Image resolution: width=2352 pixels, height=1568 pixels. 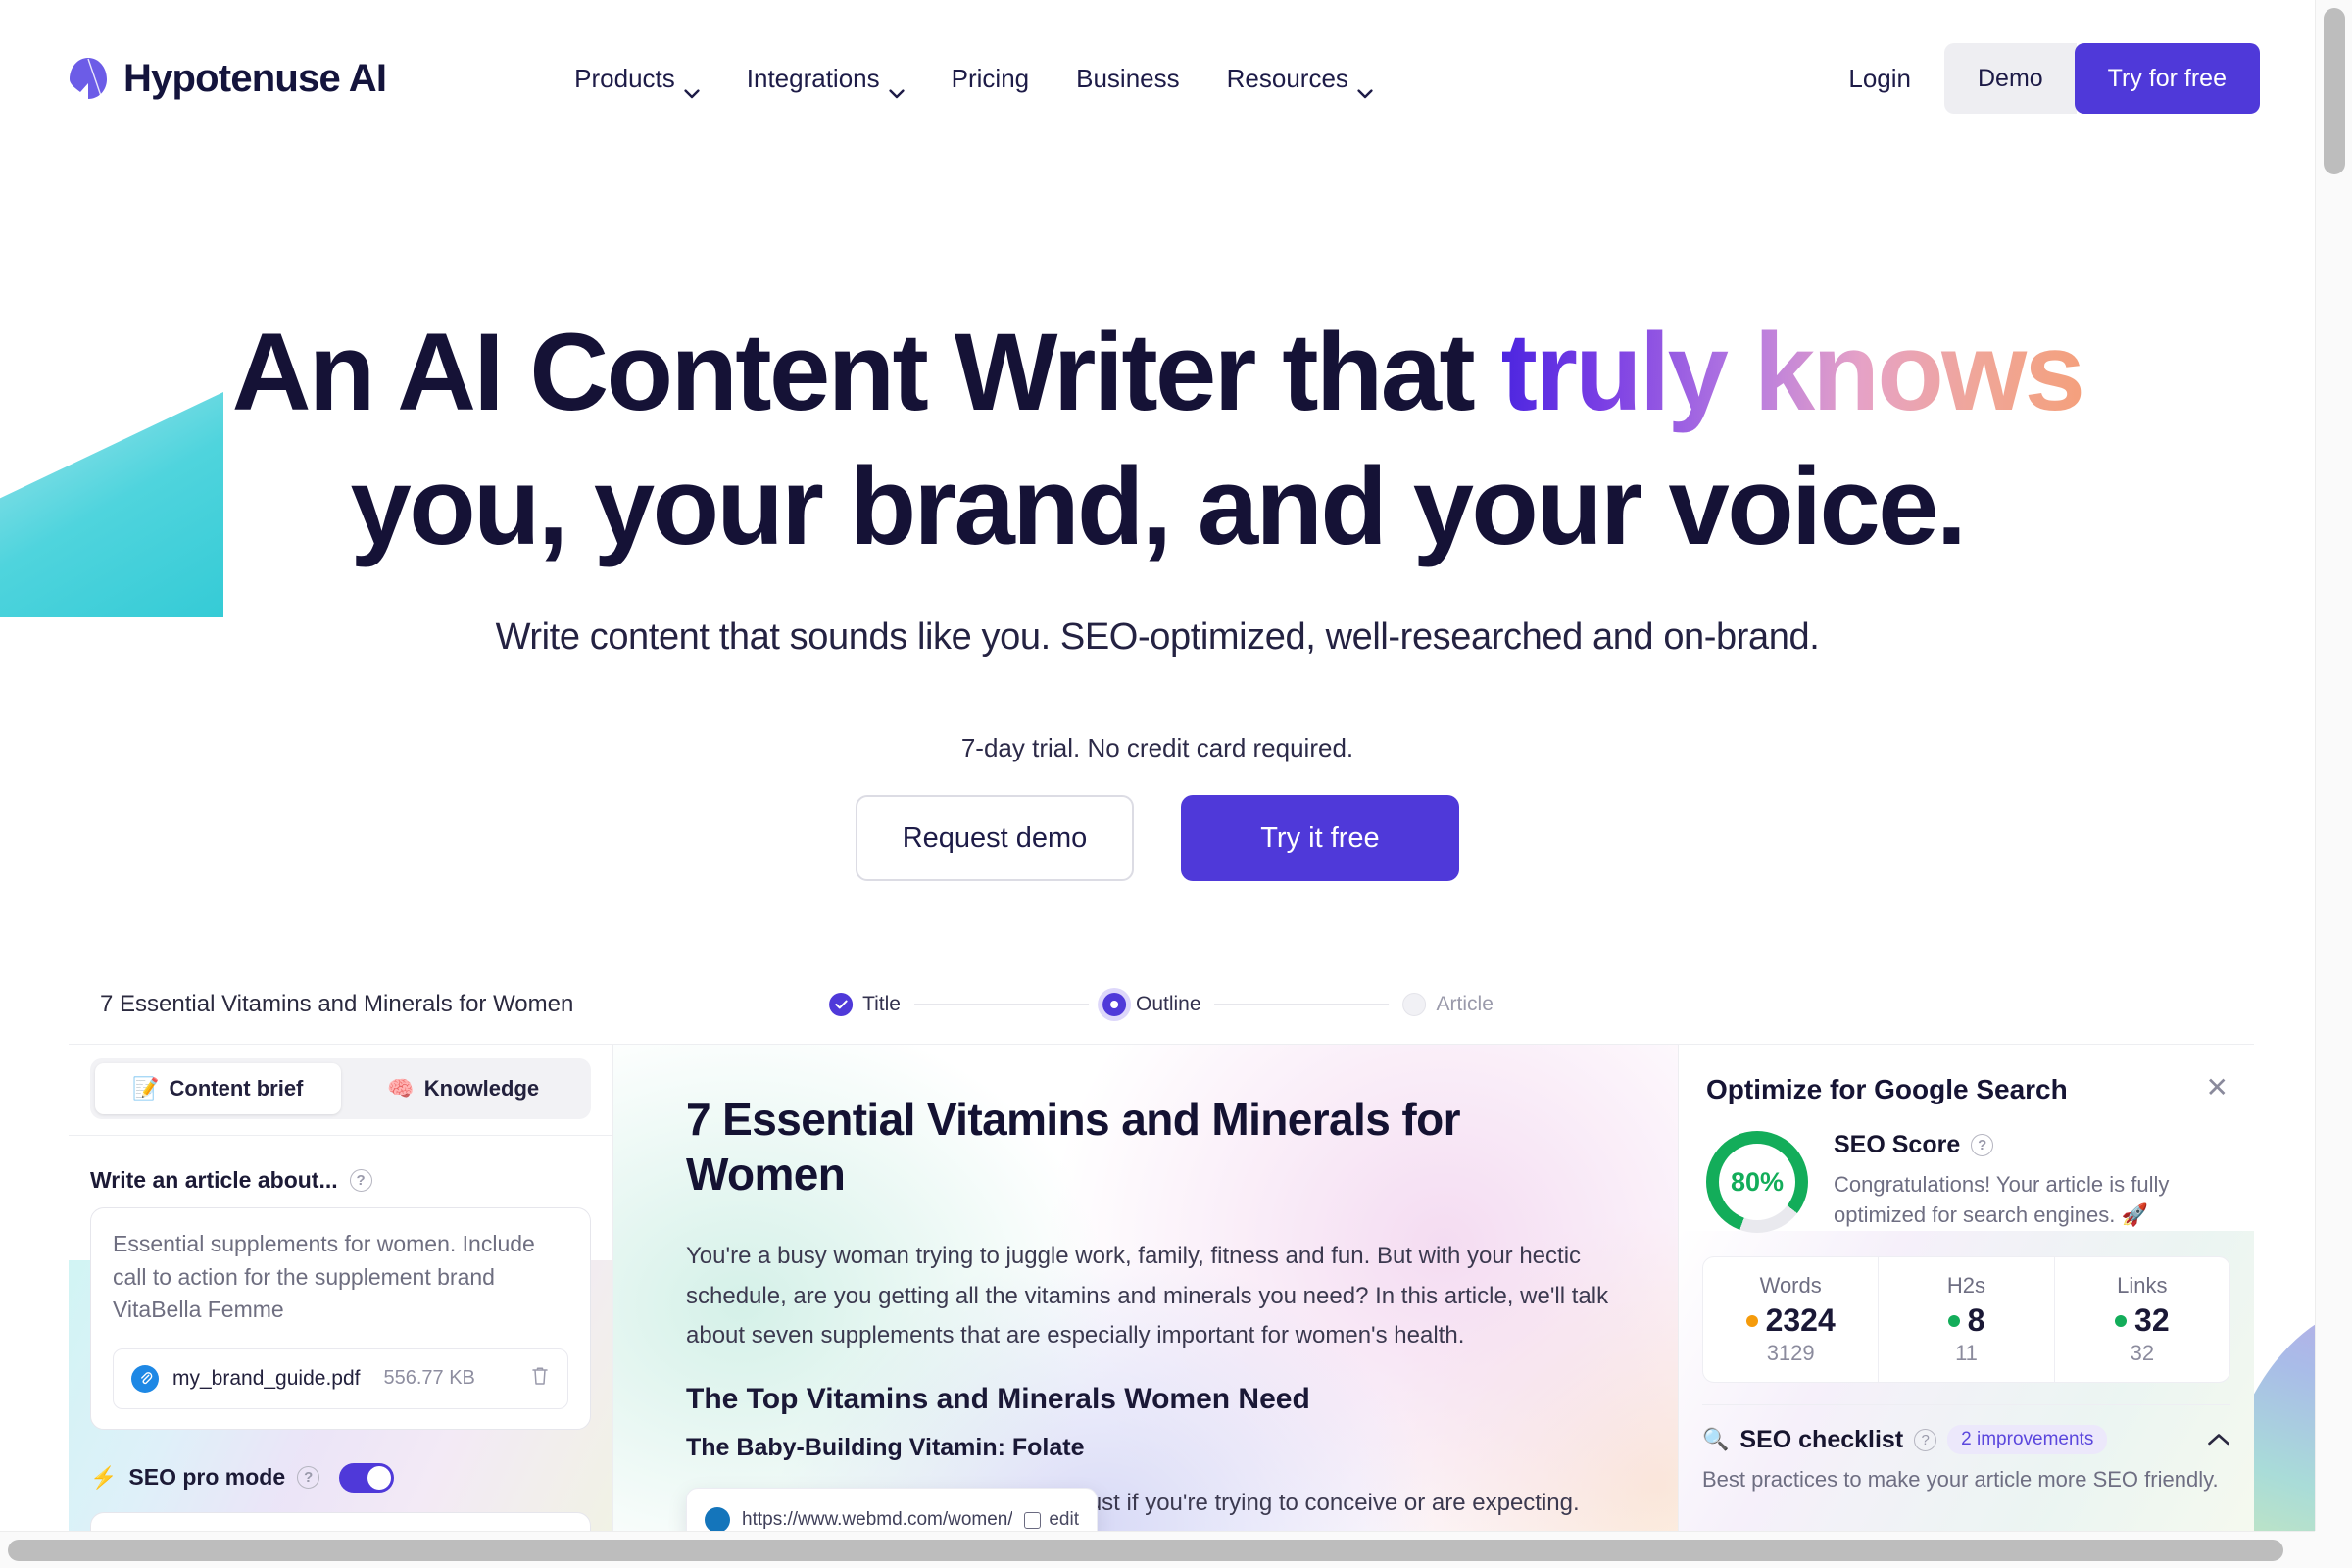 What do you see at coordinates (207, 1477) in the screenshot?
I see `seo-pro-mode-label: SEO pro mode` at bounding box center [207, 1477].